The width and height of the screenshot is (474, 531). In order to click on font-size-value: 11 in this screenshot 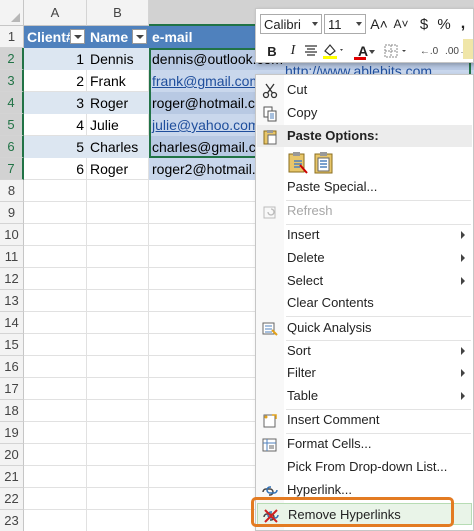, I will do `click(335, 24)`.